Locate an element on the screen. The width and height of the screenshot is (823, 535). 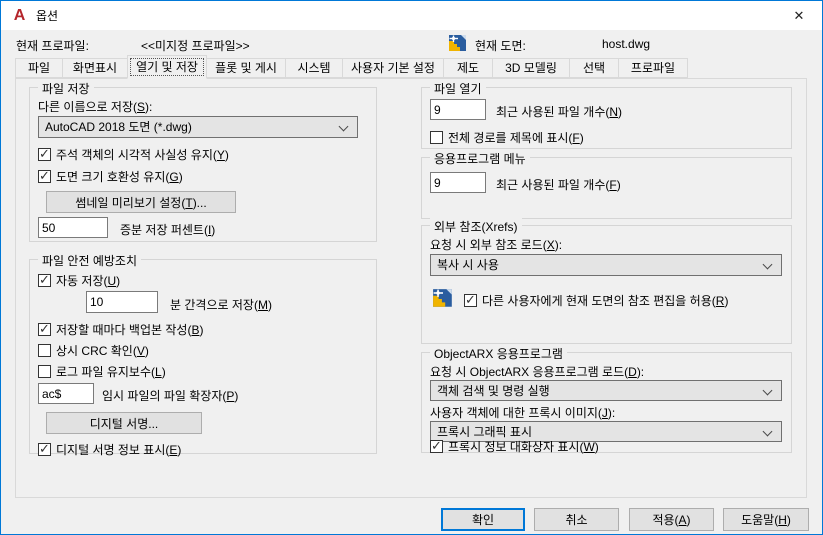
tab-3d-modeling: 3D 모델링 is located at coordinates (531, 68).